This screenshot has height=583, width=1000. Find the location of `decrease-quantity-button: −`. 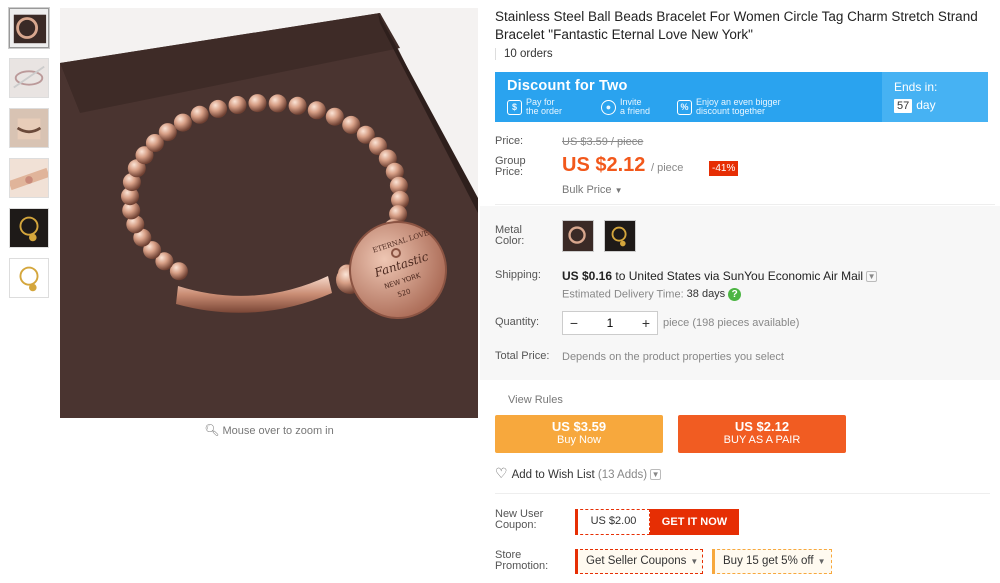

decrease-quantity-button: − is located at coordinates (574, 323).